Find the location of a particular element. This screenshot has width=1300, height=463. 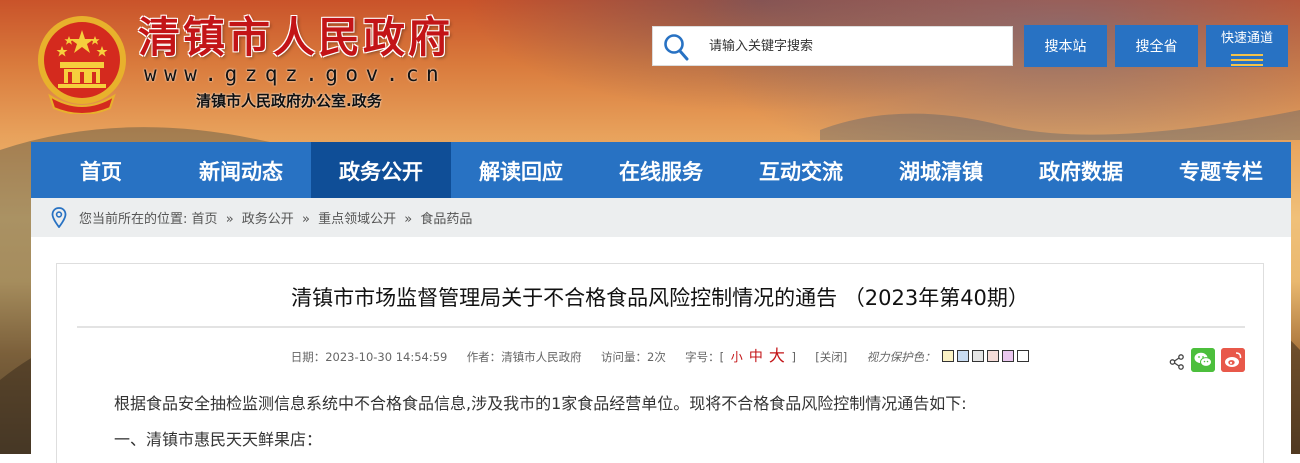

title-divider is located at coordinates (661, 327).